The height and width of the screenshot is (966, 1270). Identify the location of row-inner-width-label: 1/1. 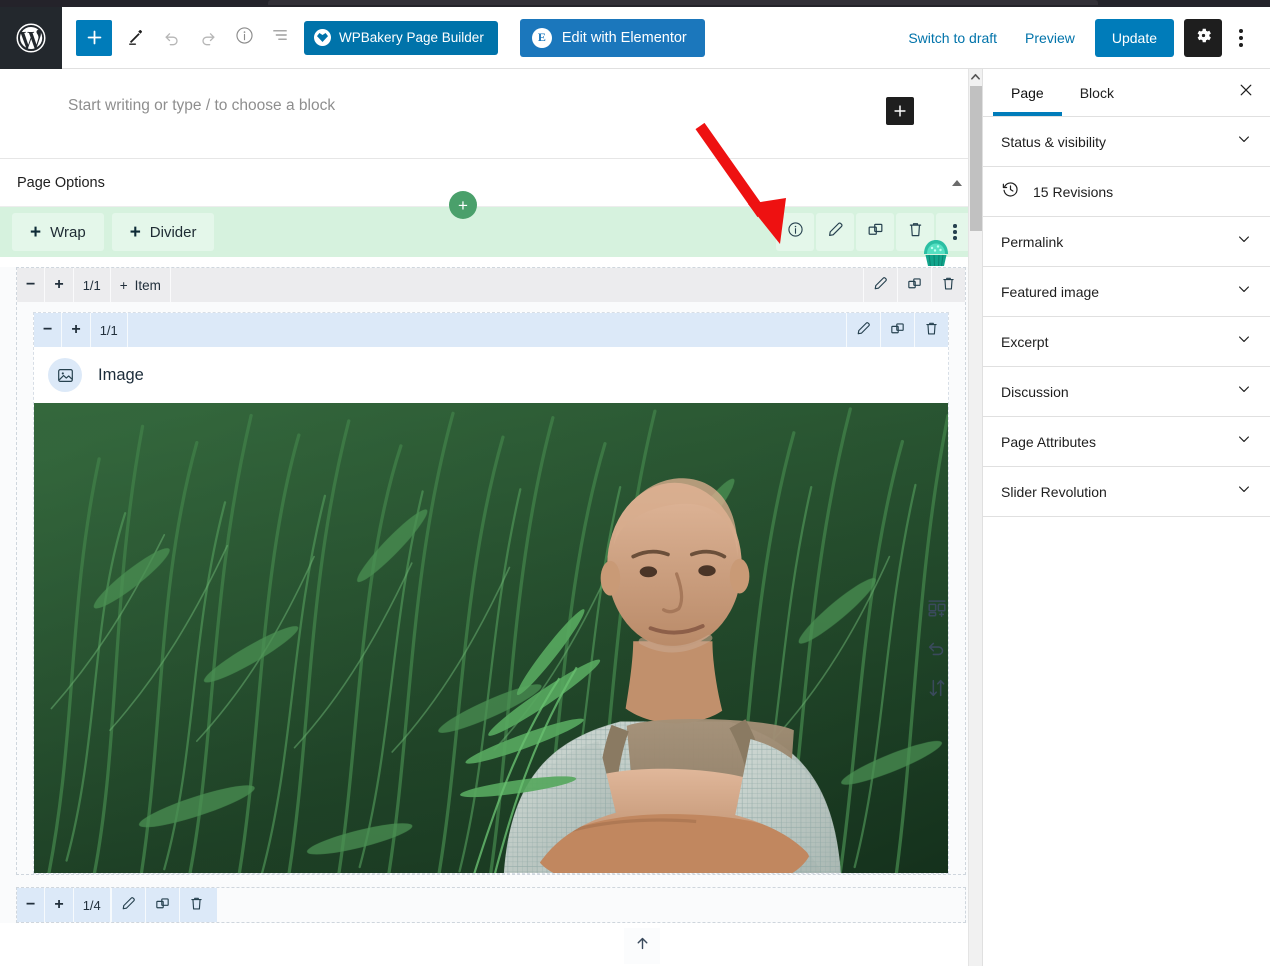
(109, 330).